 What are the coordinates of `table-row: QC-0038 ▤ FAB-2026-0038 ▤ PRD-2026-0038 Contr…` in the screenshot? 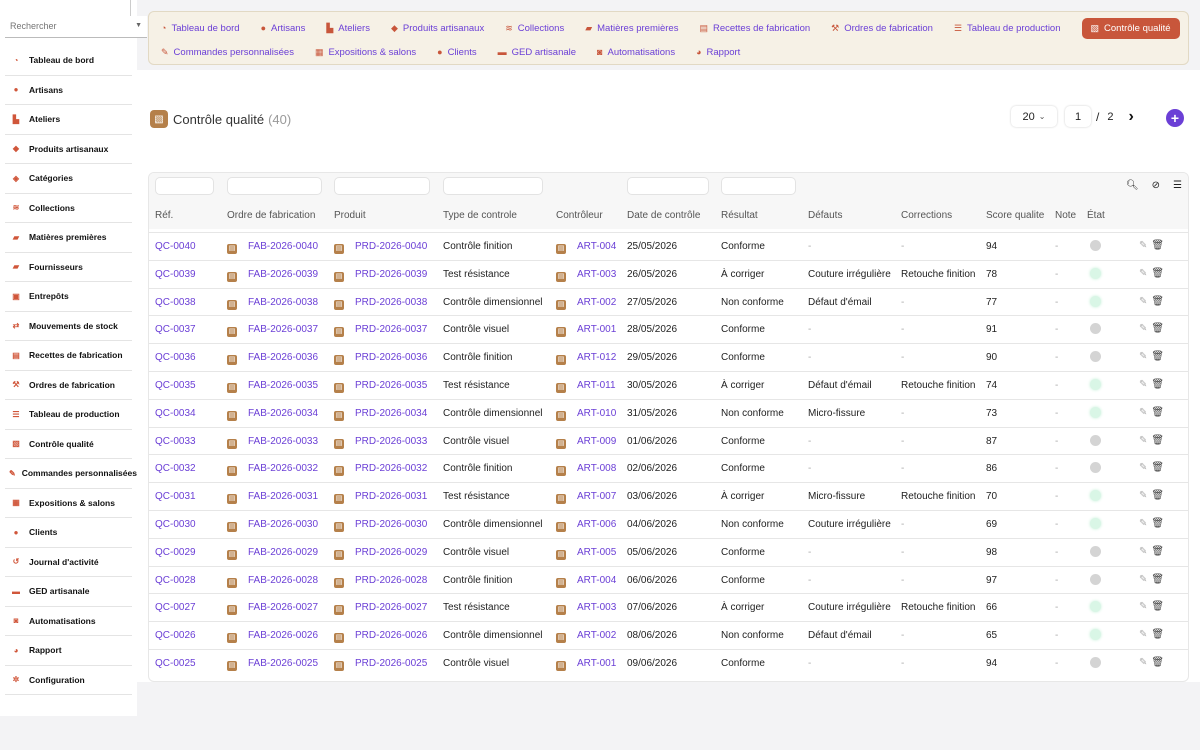 It's located at (668, 301).